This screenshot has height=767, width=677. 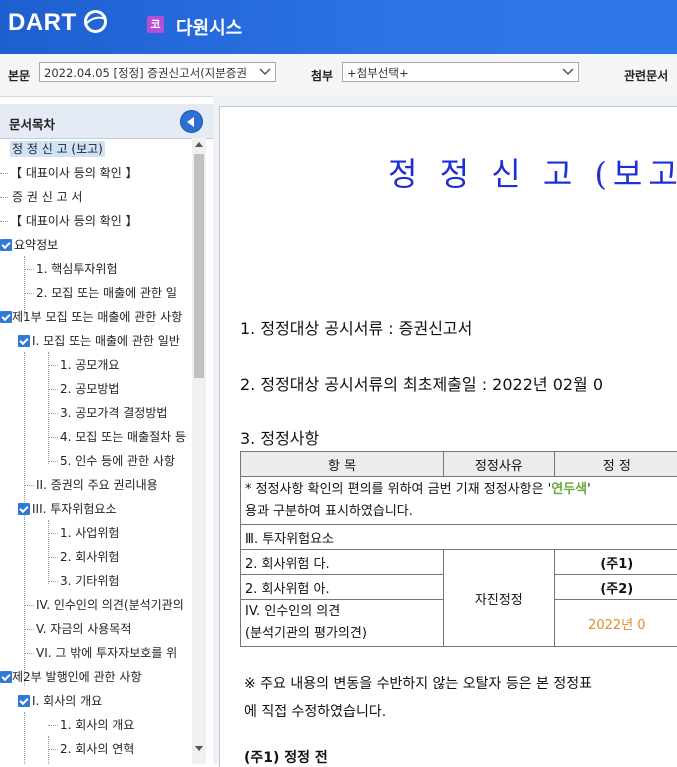 I want to click on toc-item-ceo-confirm: 【 대표이사 등의 확인 】, so click(x=69, y=173).